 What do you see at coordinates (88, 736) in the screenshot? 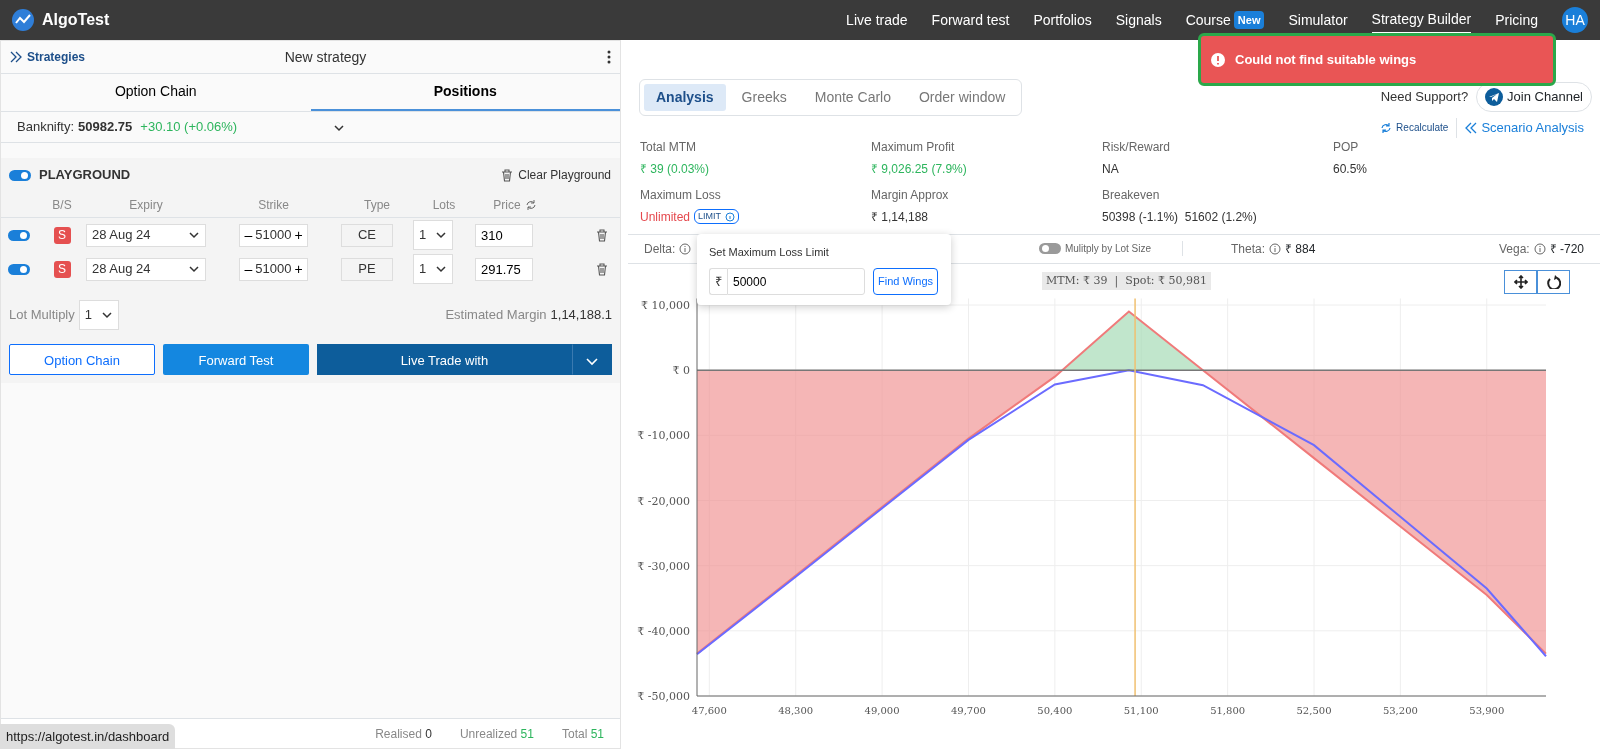
I see `status-url: https://algotest.in/dashboard` at bounding box center [88, 736].